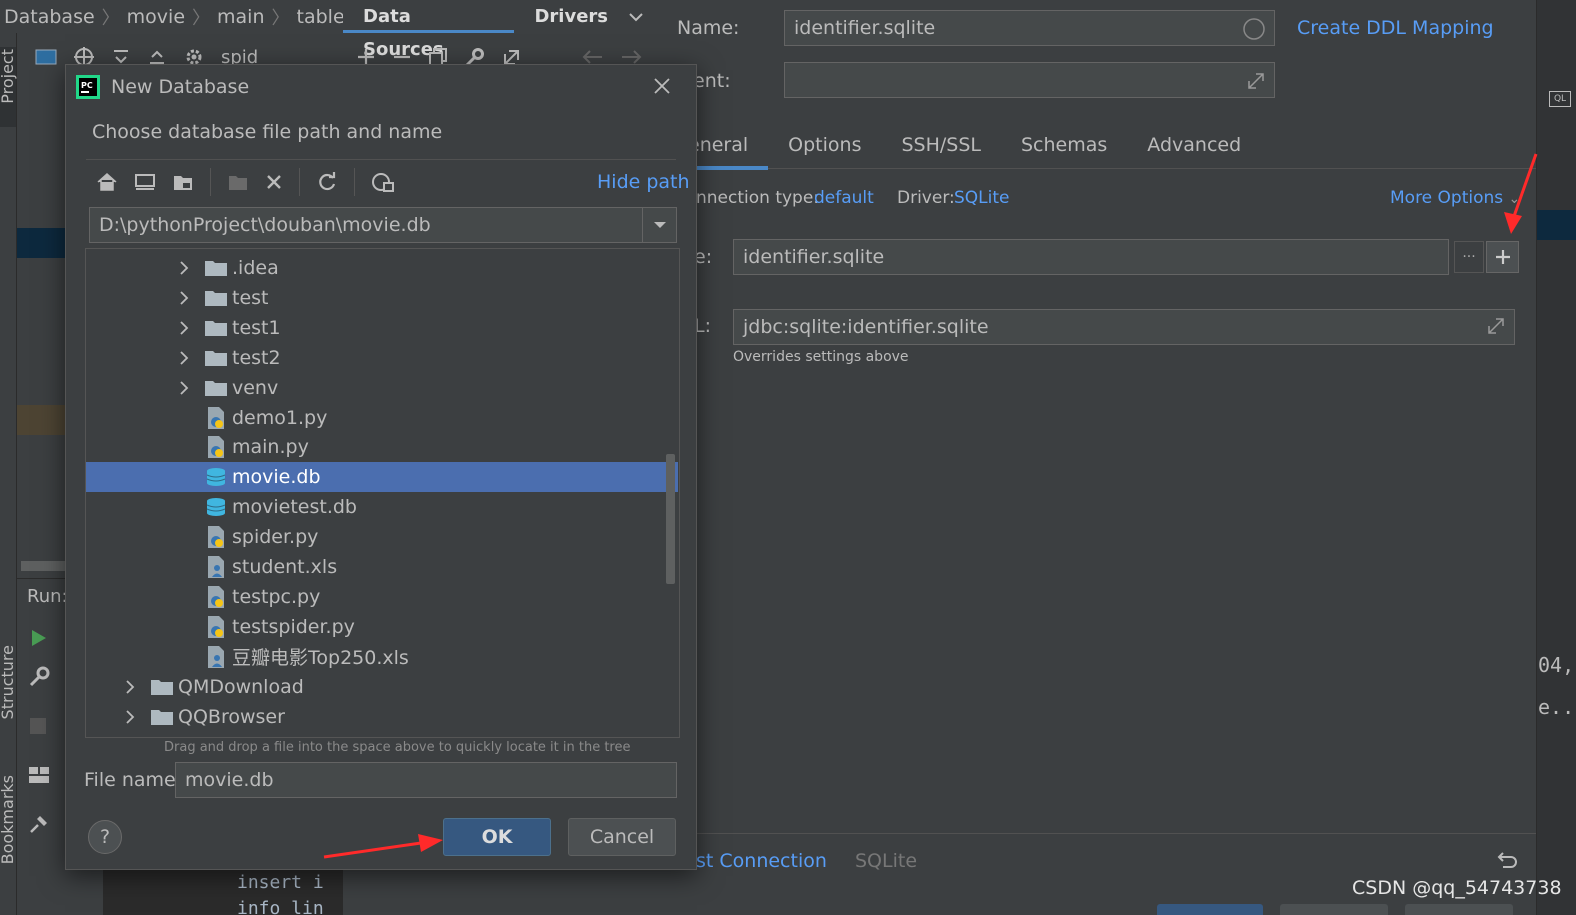 The width and height of the screenshot is (1576, 915). What do you see at coordinates (382, 388) in the screenshot?
I see `tree-row: venv` at bounding box center [382, 388].